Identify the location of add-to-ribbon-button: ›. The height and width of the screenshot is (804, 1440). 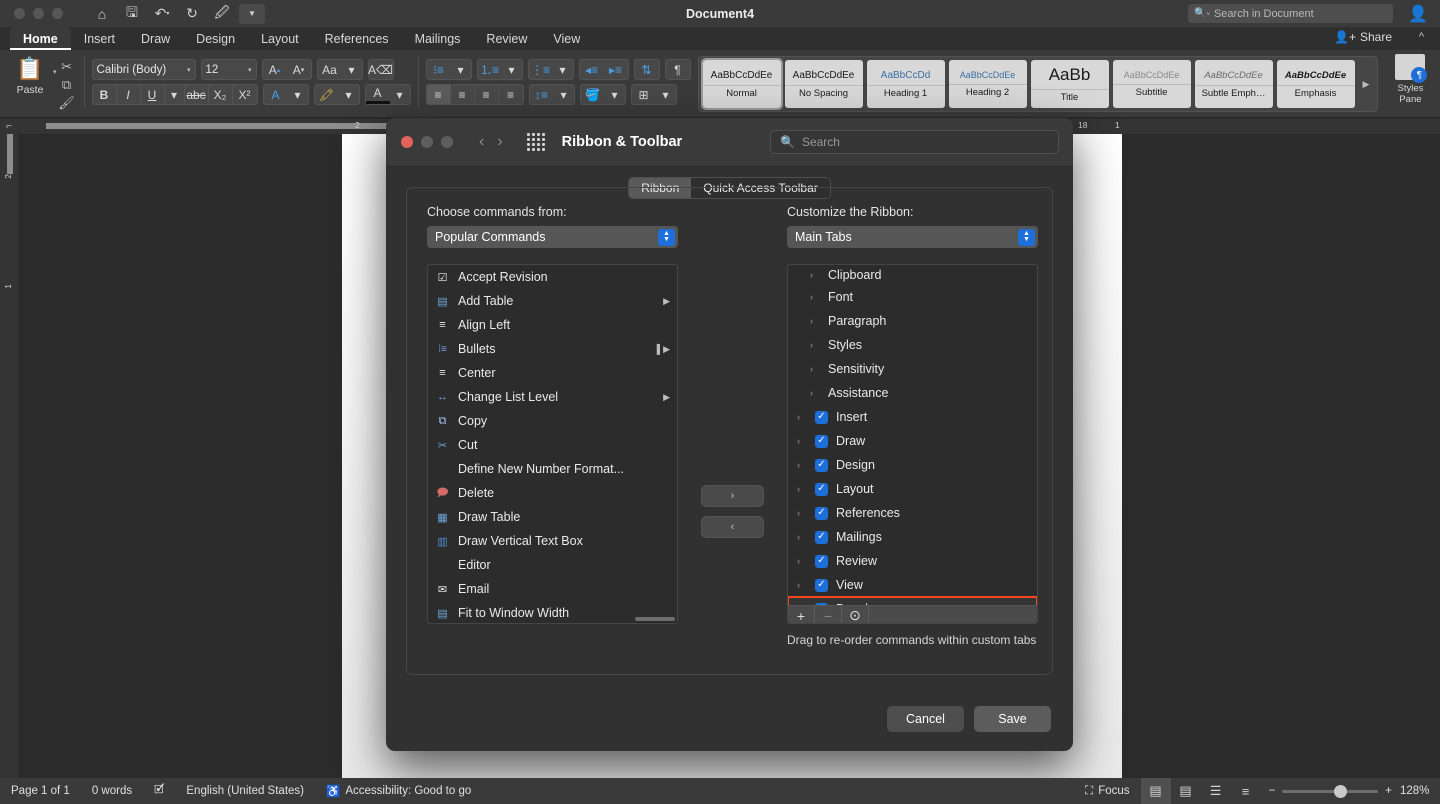
(732, 495).